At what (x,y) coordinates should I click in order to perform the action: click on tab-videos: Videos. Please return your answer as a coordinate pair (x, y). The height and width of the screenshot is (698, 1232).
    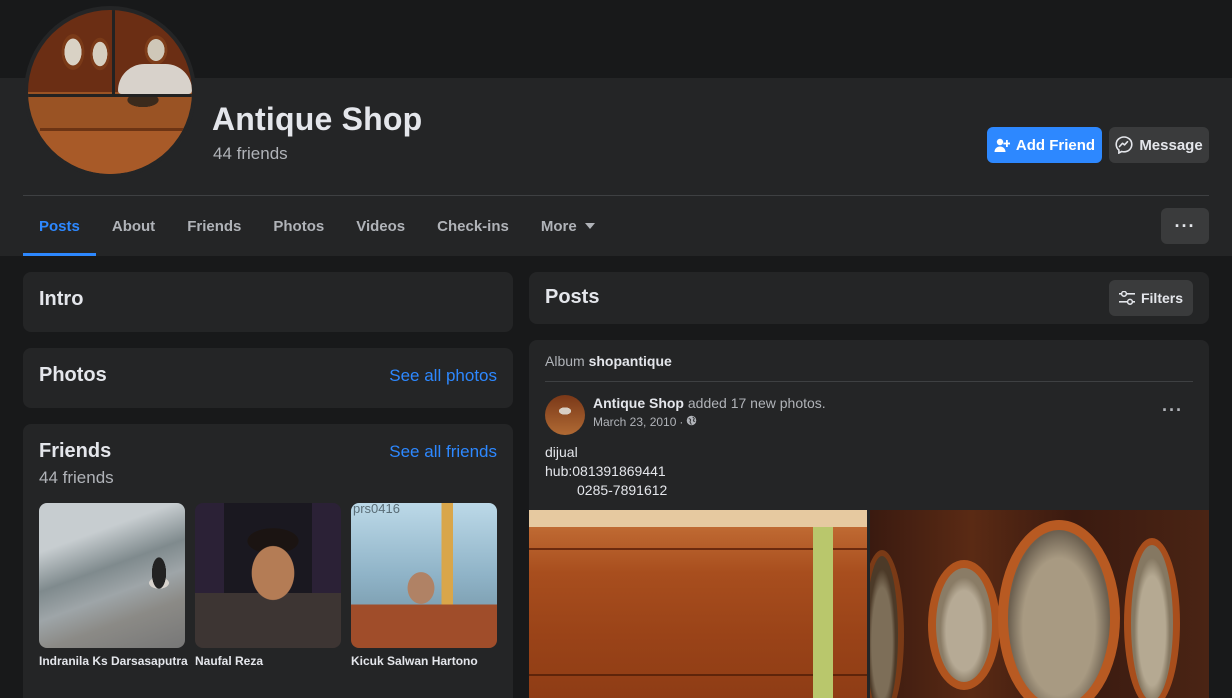
    Looking at the image, I should click on (380, 226).